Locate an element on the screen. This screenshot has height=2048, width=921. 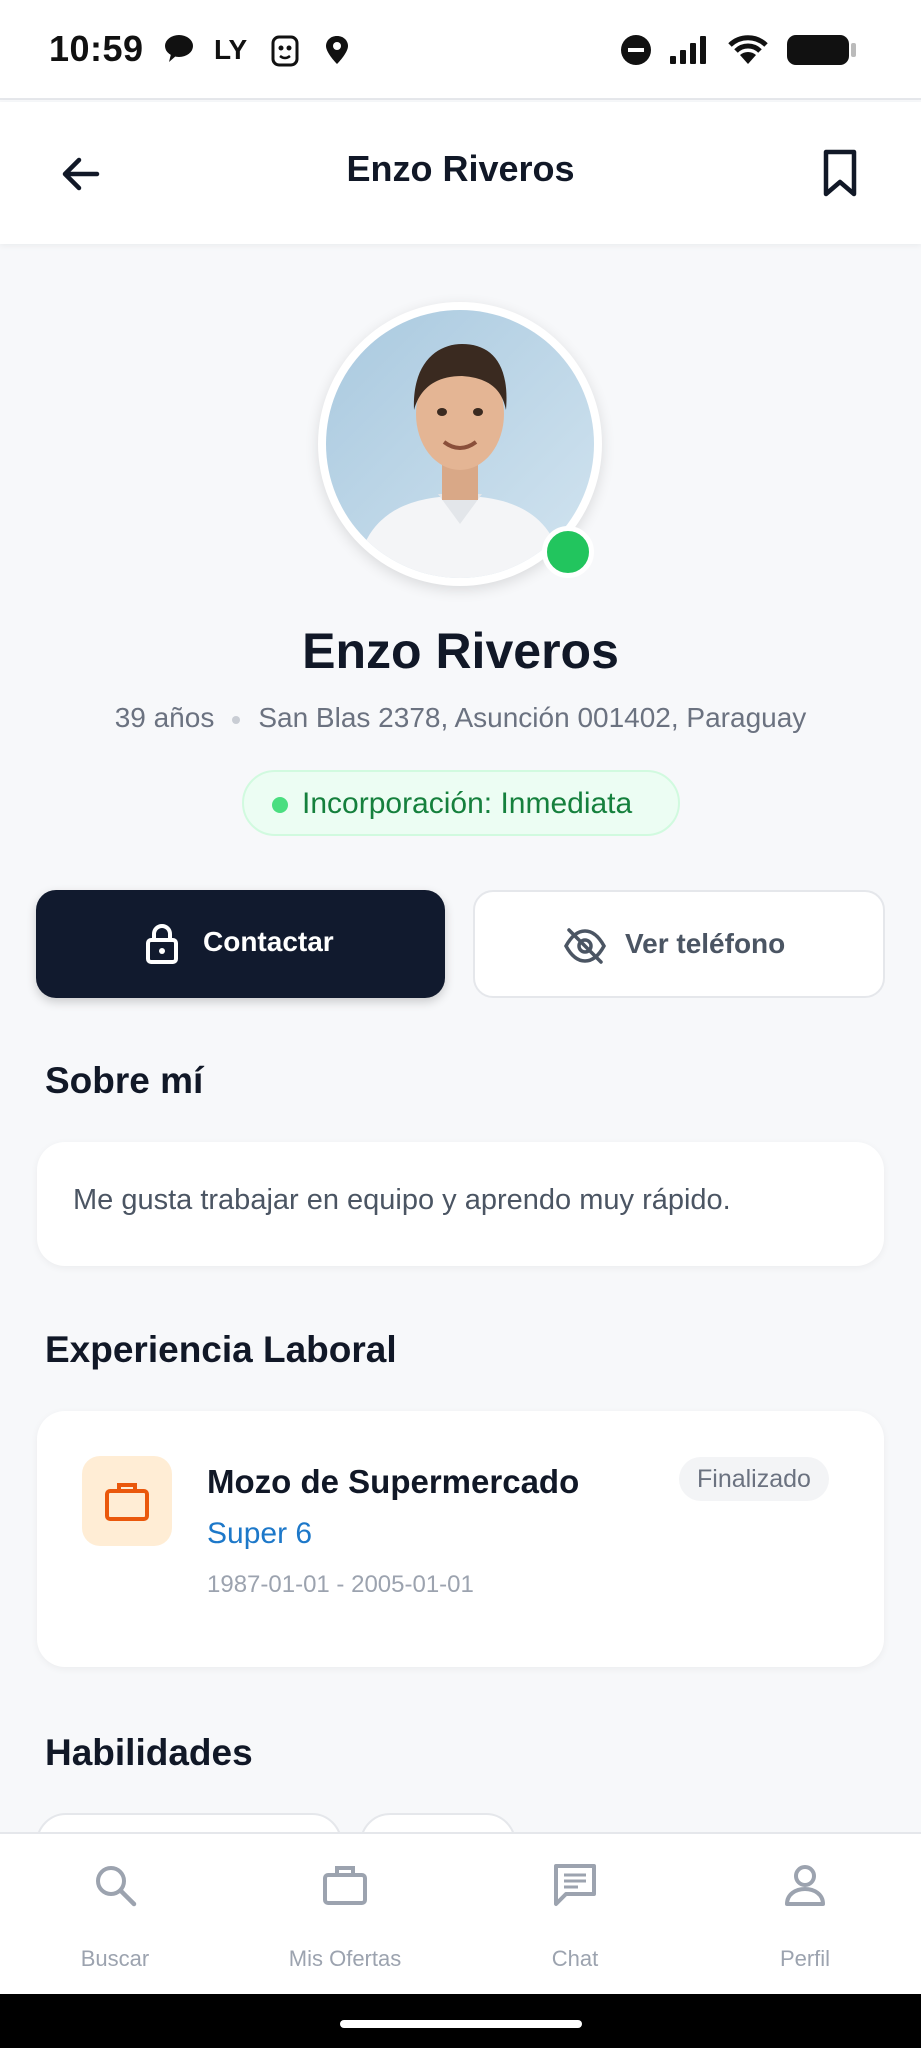
nav-item-my-offers: Mis Ofertas is located at coordinates (345, 1915).